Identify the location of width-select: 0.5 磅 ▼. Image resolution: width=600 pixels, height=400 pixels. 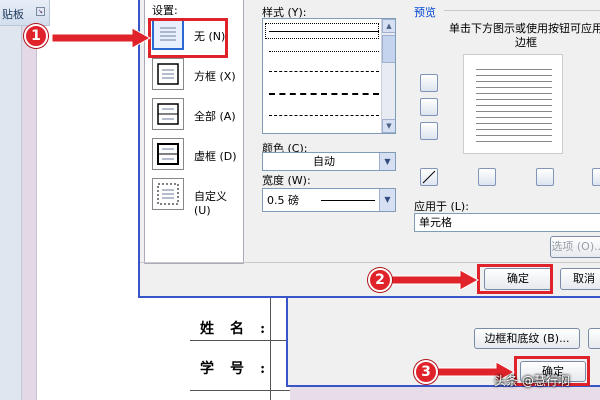
(329, 200).